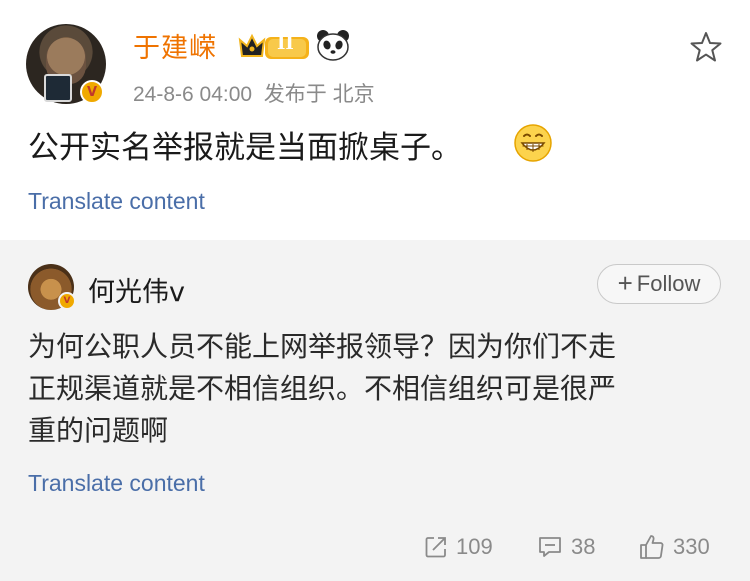  I want to click on repost-count: 109, so click(474, 546).